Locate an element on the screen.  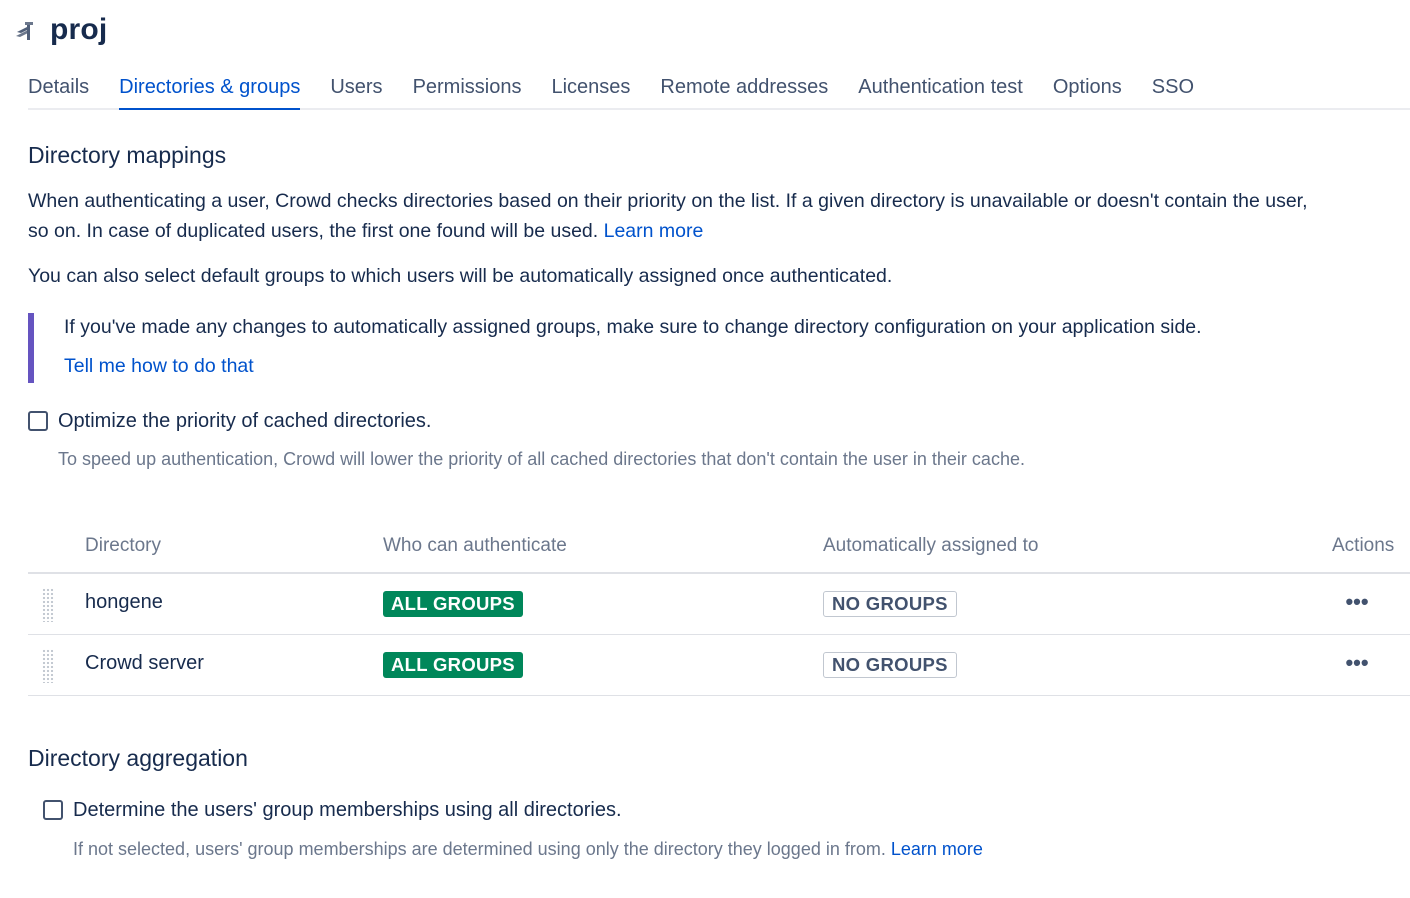
learn-more-link: Learn more is located at coordinates (654, 231).